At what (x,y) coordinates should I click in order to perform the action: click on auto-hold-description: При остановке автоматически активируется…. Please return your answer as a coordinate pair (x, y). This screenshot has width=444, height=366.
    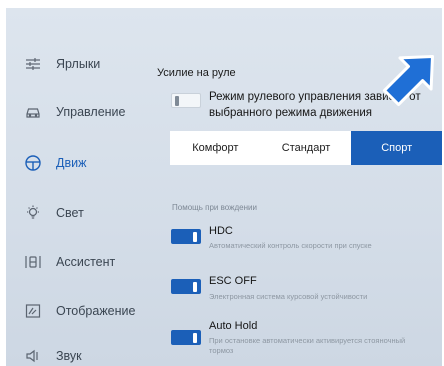
    Looking at the image, I should click on (307, 345).